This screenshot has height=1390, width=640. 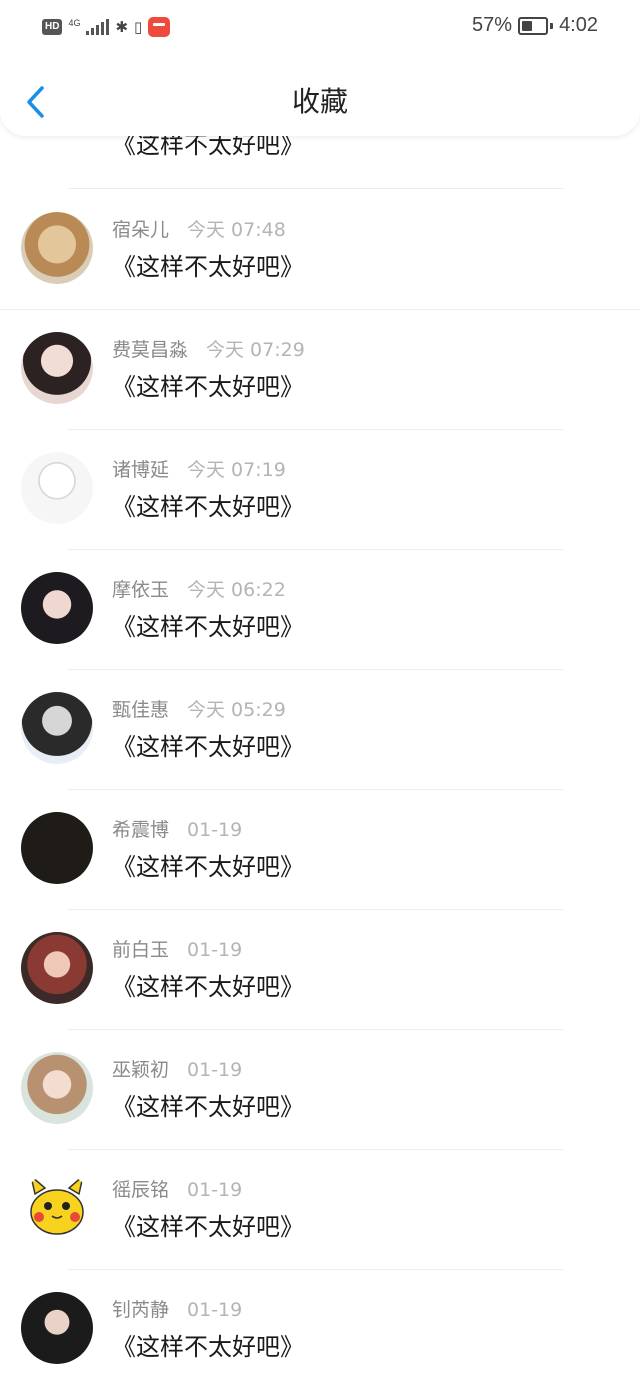 I want to click on sender-name: 甄佳惠, so click(x=141, y=710).